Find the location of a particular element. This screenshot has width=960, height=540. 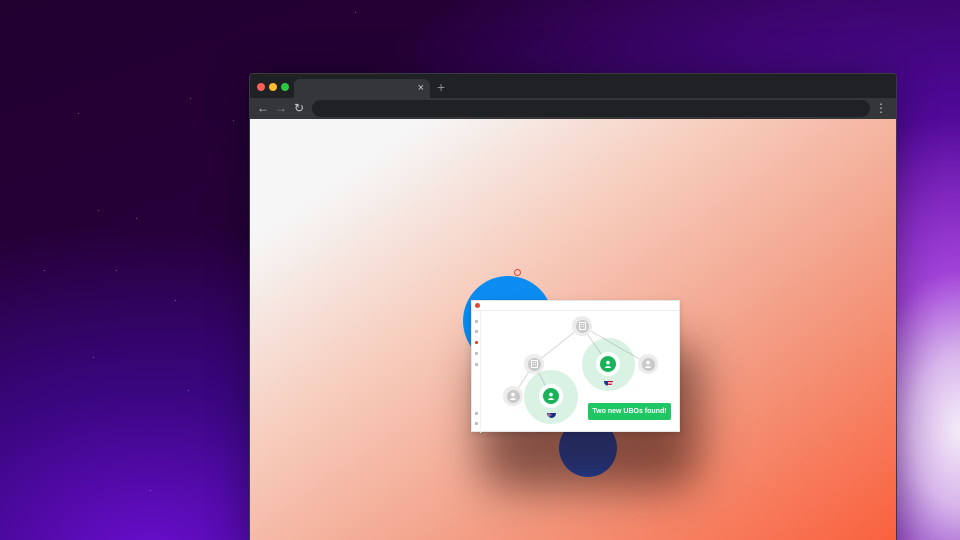

tab-strip: × + is located at coordinates (573, 86).